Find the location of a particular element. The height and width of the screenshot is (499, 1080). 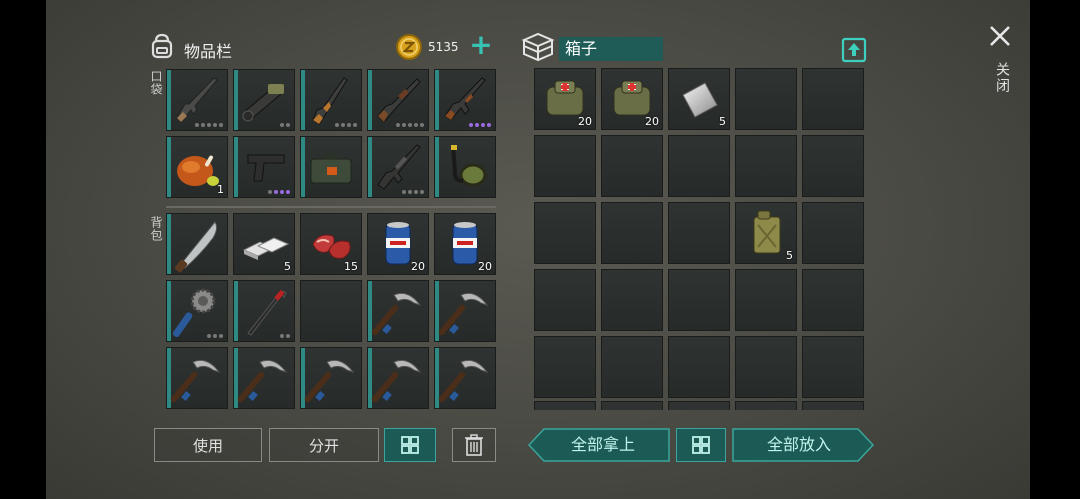

backpack-slot-empty is located at coordinates (331, 311).